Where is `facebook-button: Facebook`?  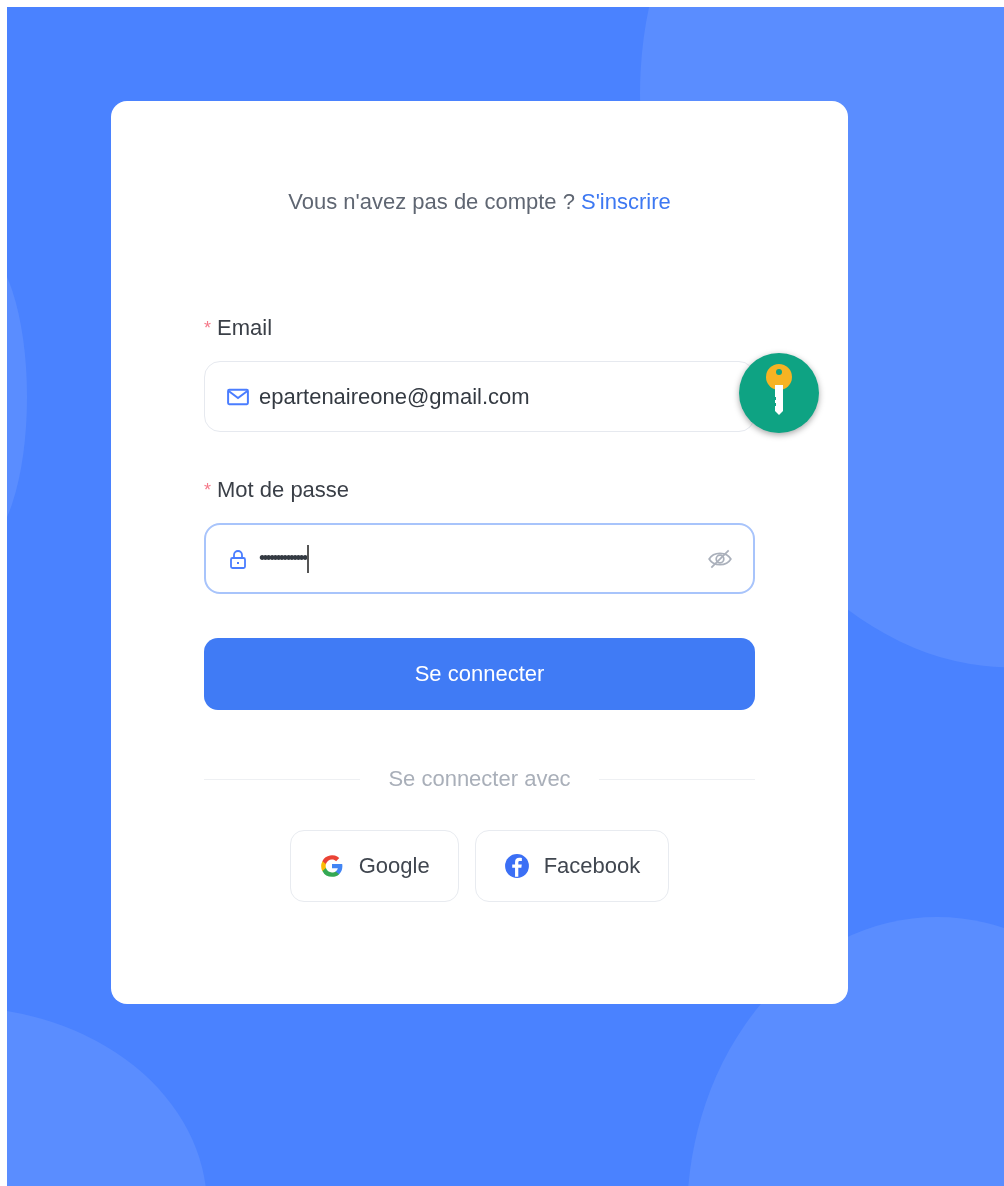 facebook-button: Facebook is located at coordinates (572, 866).